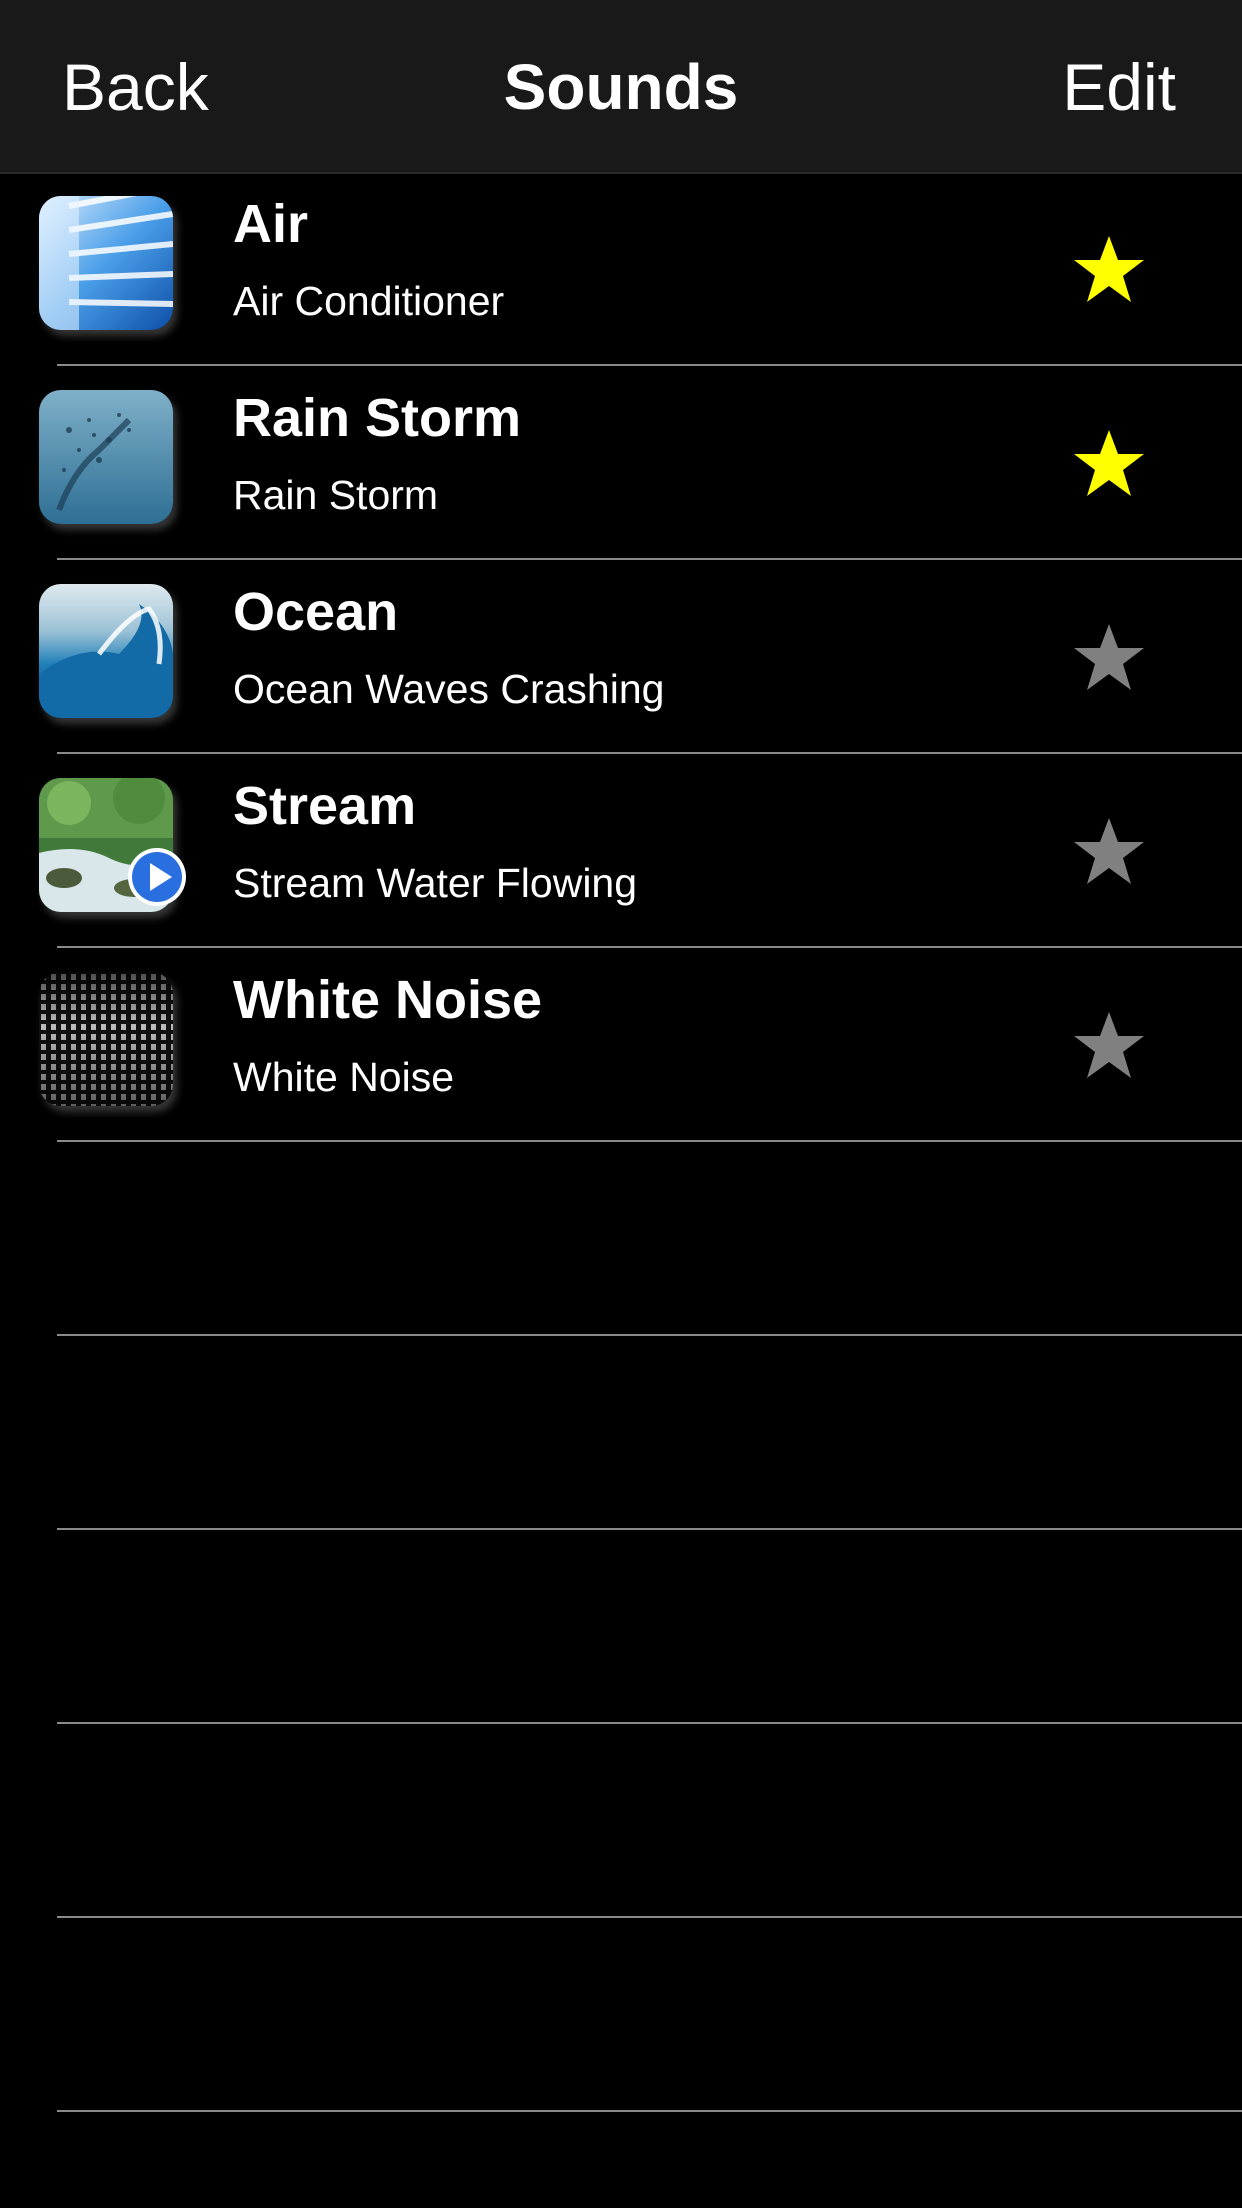 This screenshot has width=1242, height=2208. I want to click on sound-title: Rain Storm, so click(377, 418).